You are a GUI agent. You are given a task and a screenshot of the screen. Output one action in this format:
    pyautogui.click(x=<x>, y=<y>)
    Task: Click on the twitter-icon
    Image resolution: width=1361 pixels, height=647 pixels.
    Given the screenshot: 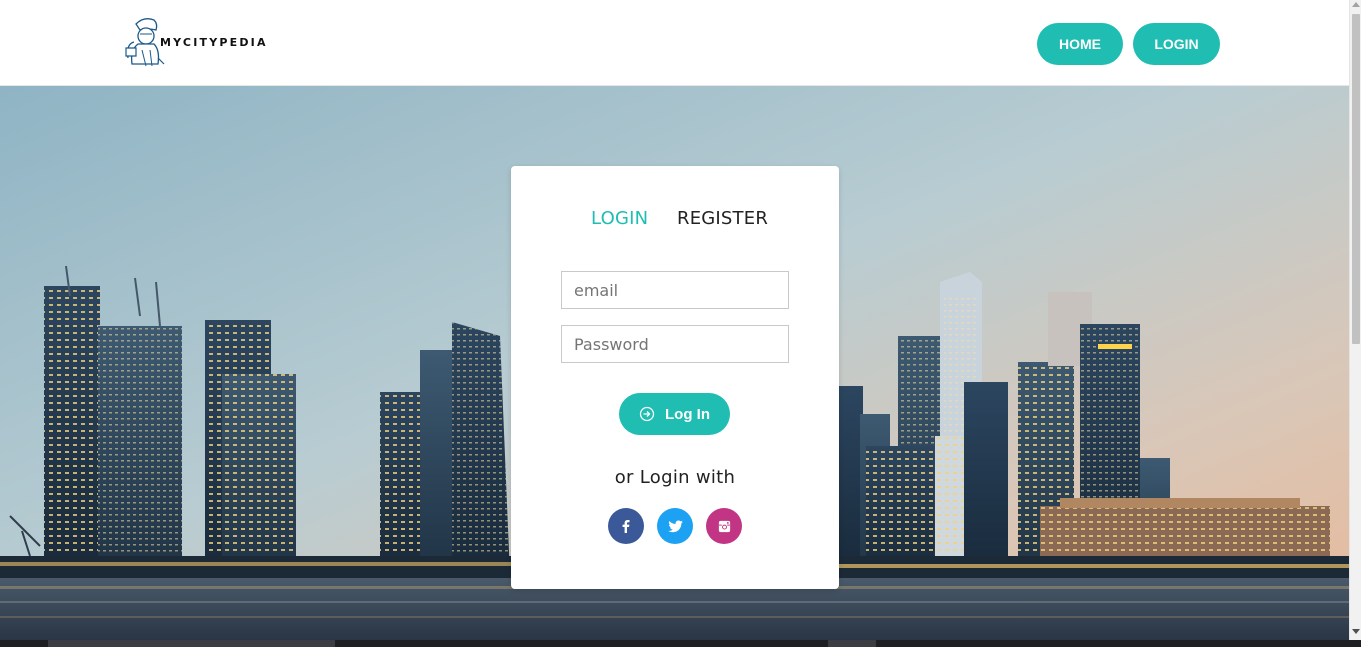 What is the action you would take?
    pyautogui.click(x=675, y=525)
    